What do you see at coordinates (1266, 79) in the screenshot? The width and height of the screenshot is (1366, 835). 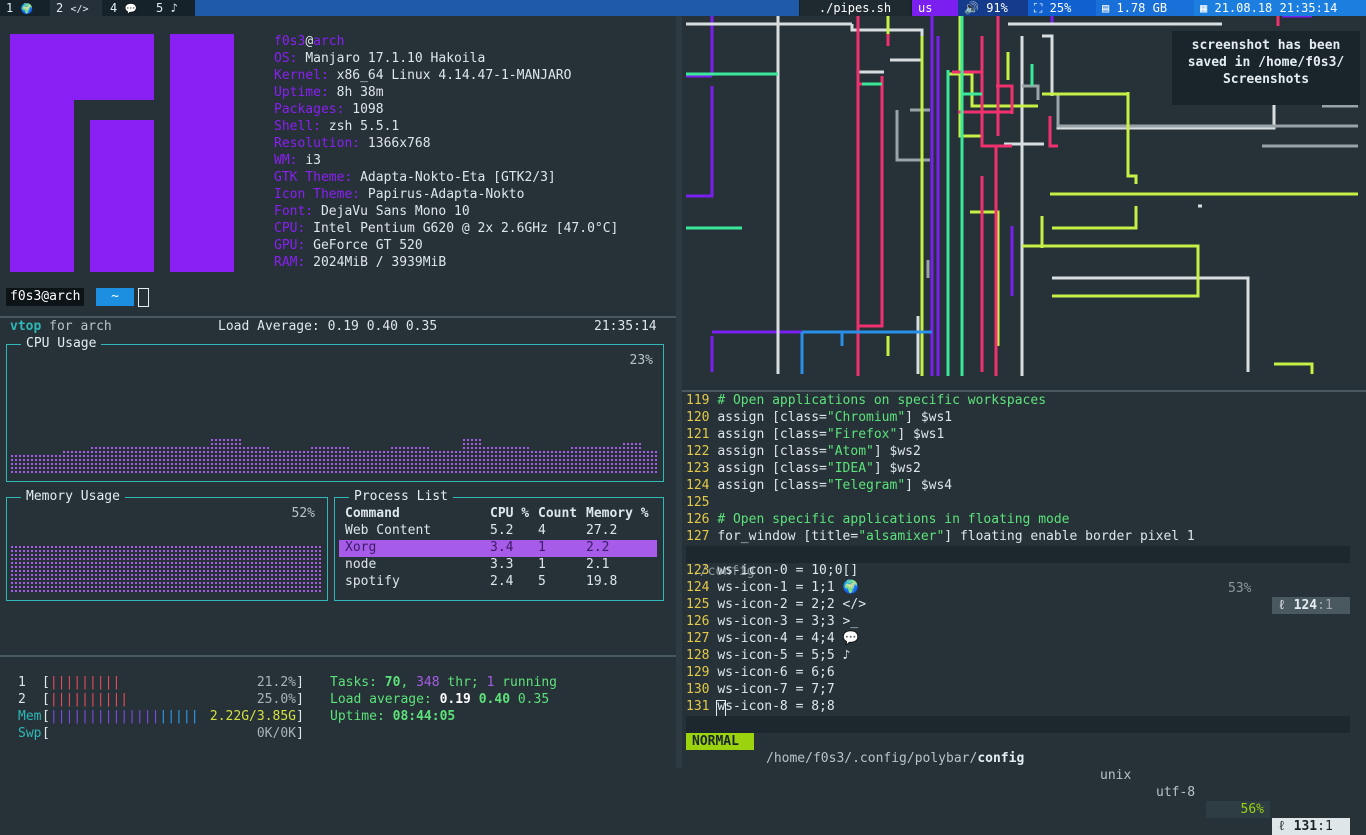 I see `notification-line-3: Screenshots` at bounding box center [1266, 79].